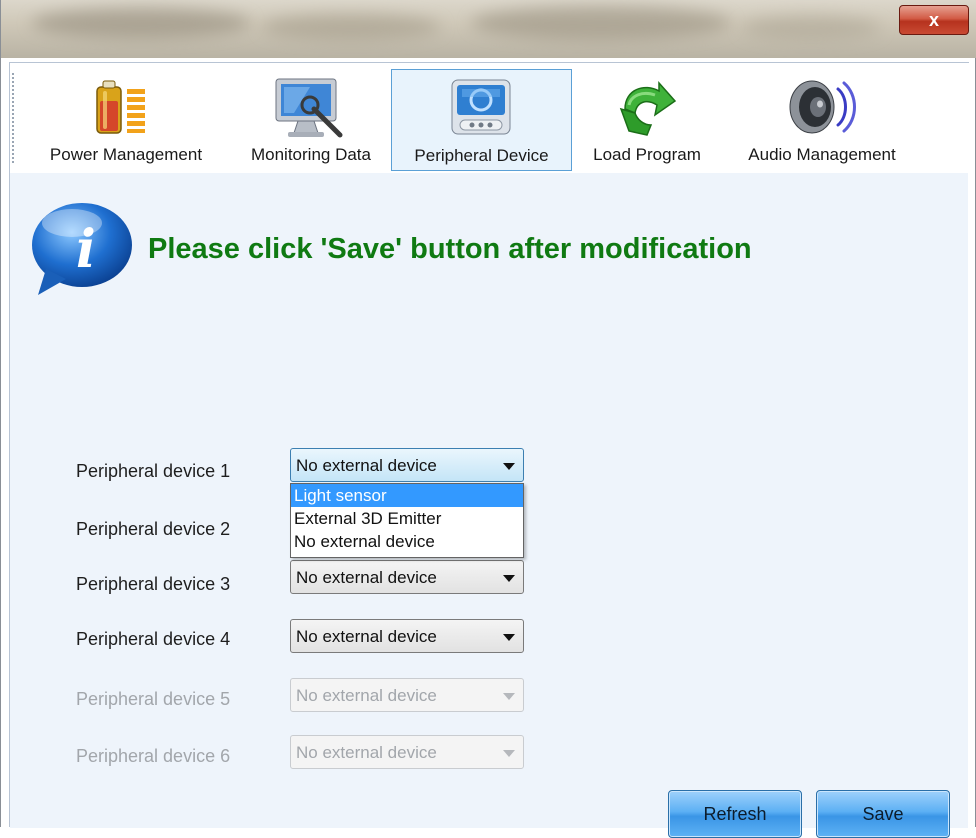 Image resolution: width=976 pixels, height=838 pixels. I want to click on download-arrow-icon, so click(648, 108).